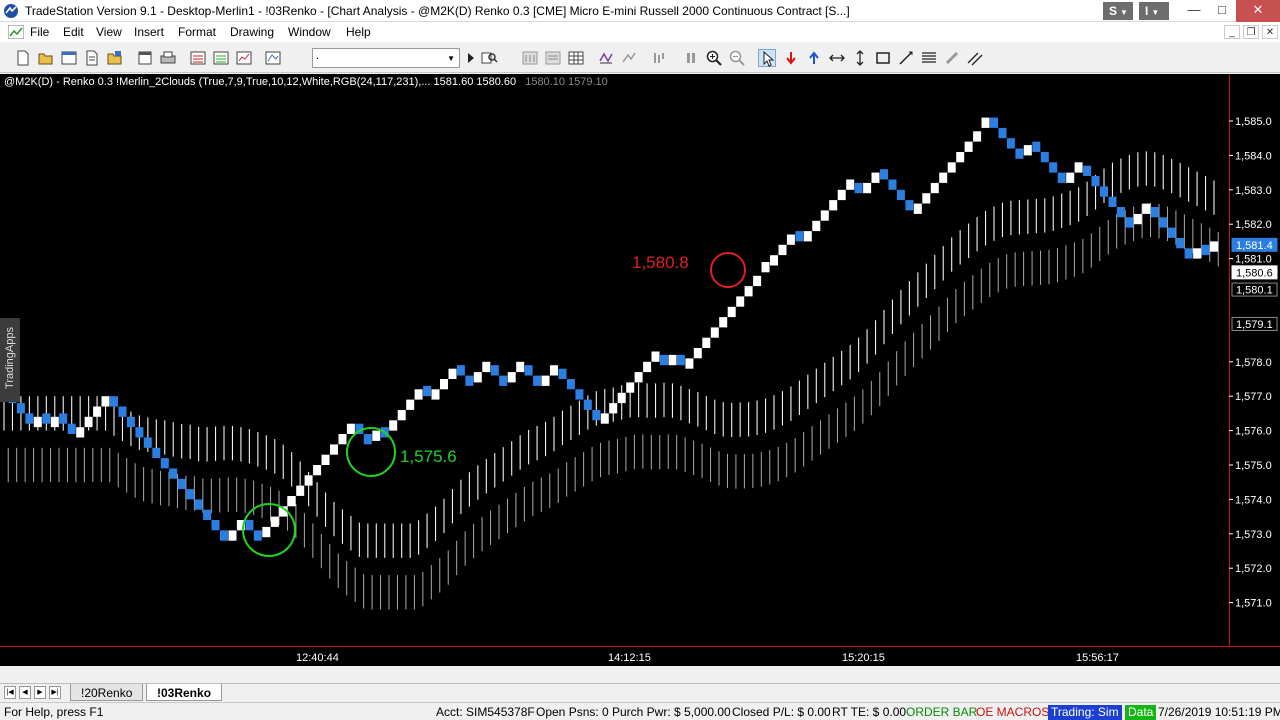 The width and height of the screenshot is (1280, 720). Describe the element at coordinates (39, 32) in the screenshot. I see `menu-file: File` at that location.